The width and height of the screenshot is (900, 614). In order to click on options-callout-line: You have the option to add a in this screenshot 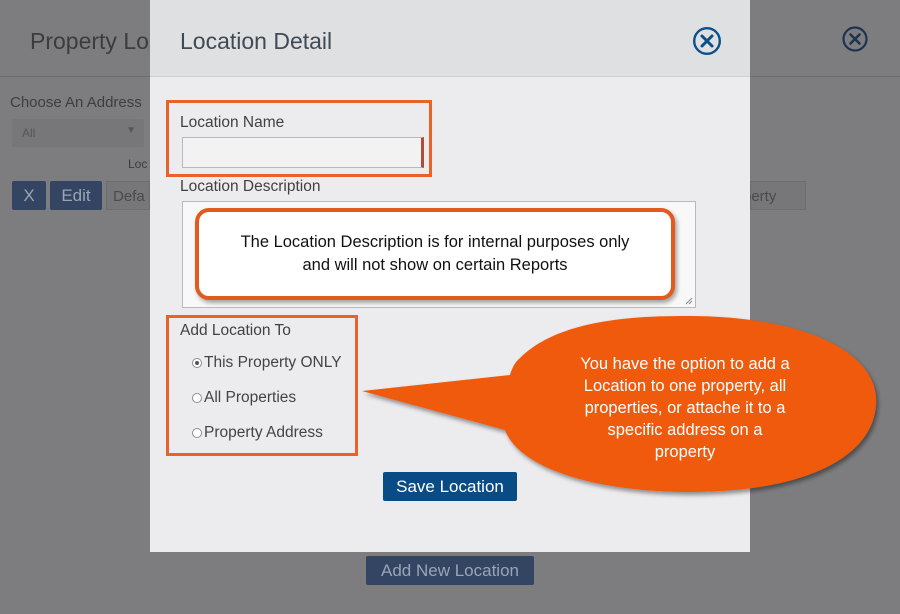, I will do `click(685, 363)`.